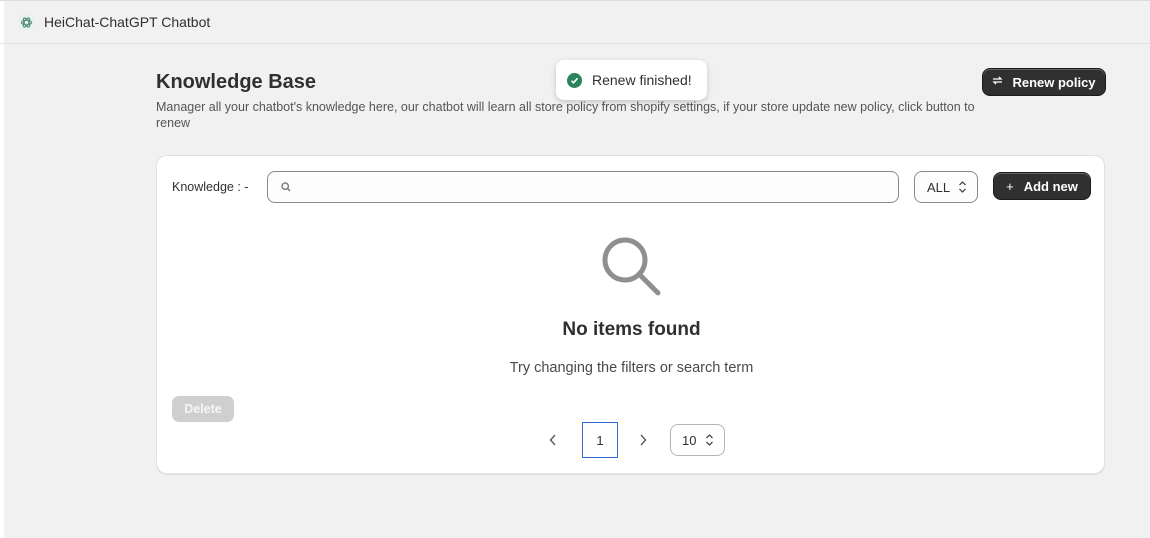  Describe the element at coordinates (203, 409) in the screenshot. I see `delete-button: Delete` at that location.